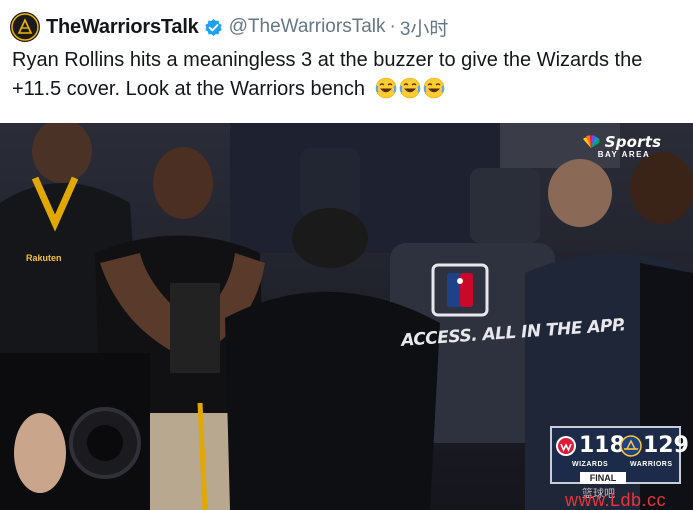 The image size is (693, 510). I want to click on emoji-group, so click(411, 92).